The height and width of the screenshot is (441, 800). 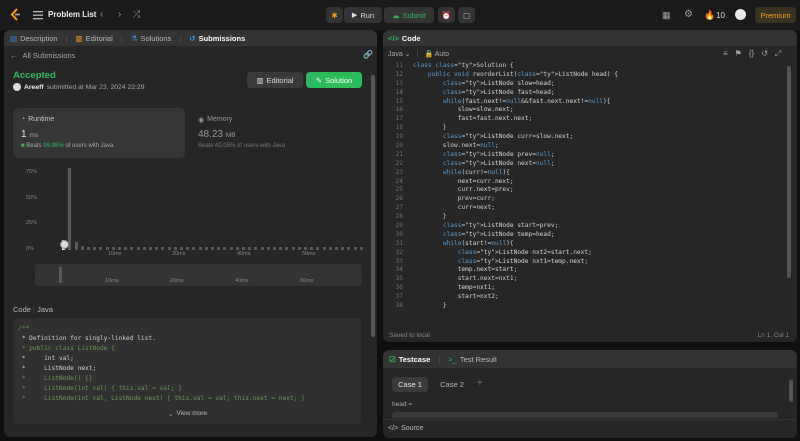 I want to click on chevron-right-icon: ›, so click(x=119, y=14).